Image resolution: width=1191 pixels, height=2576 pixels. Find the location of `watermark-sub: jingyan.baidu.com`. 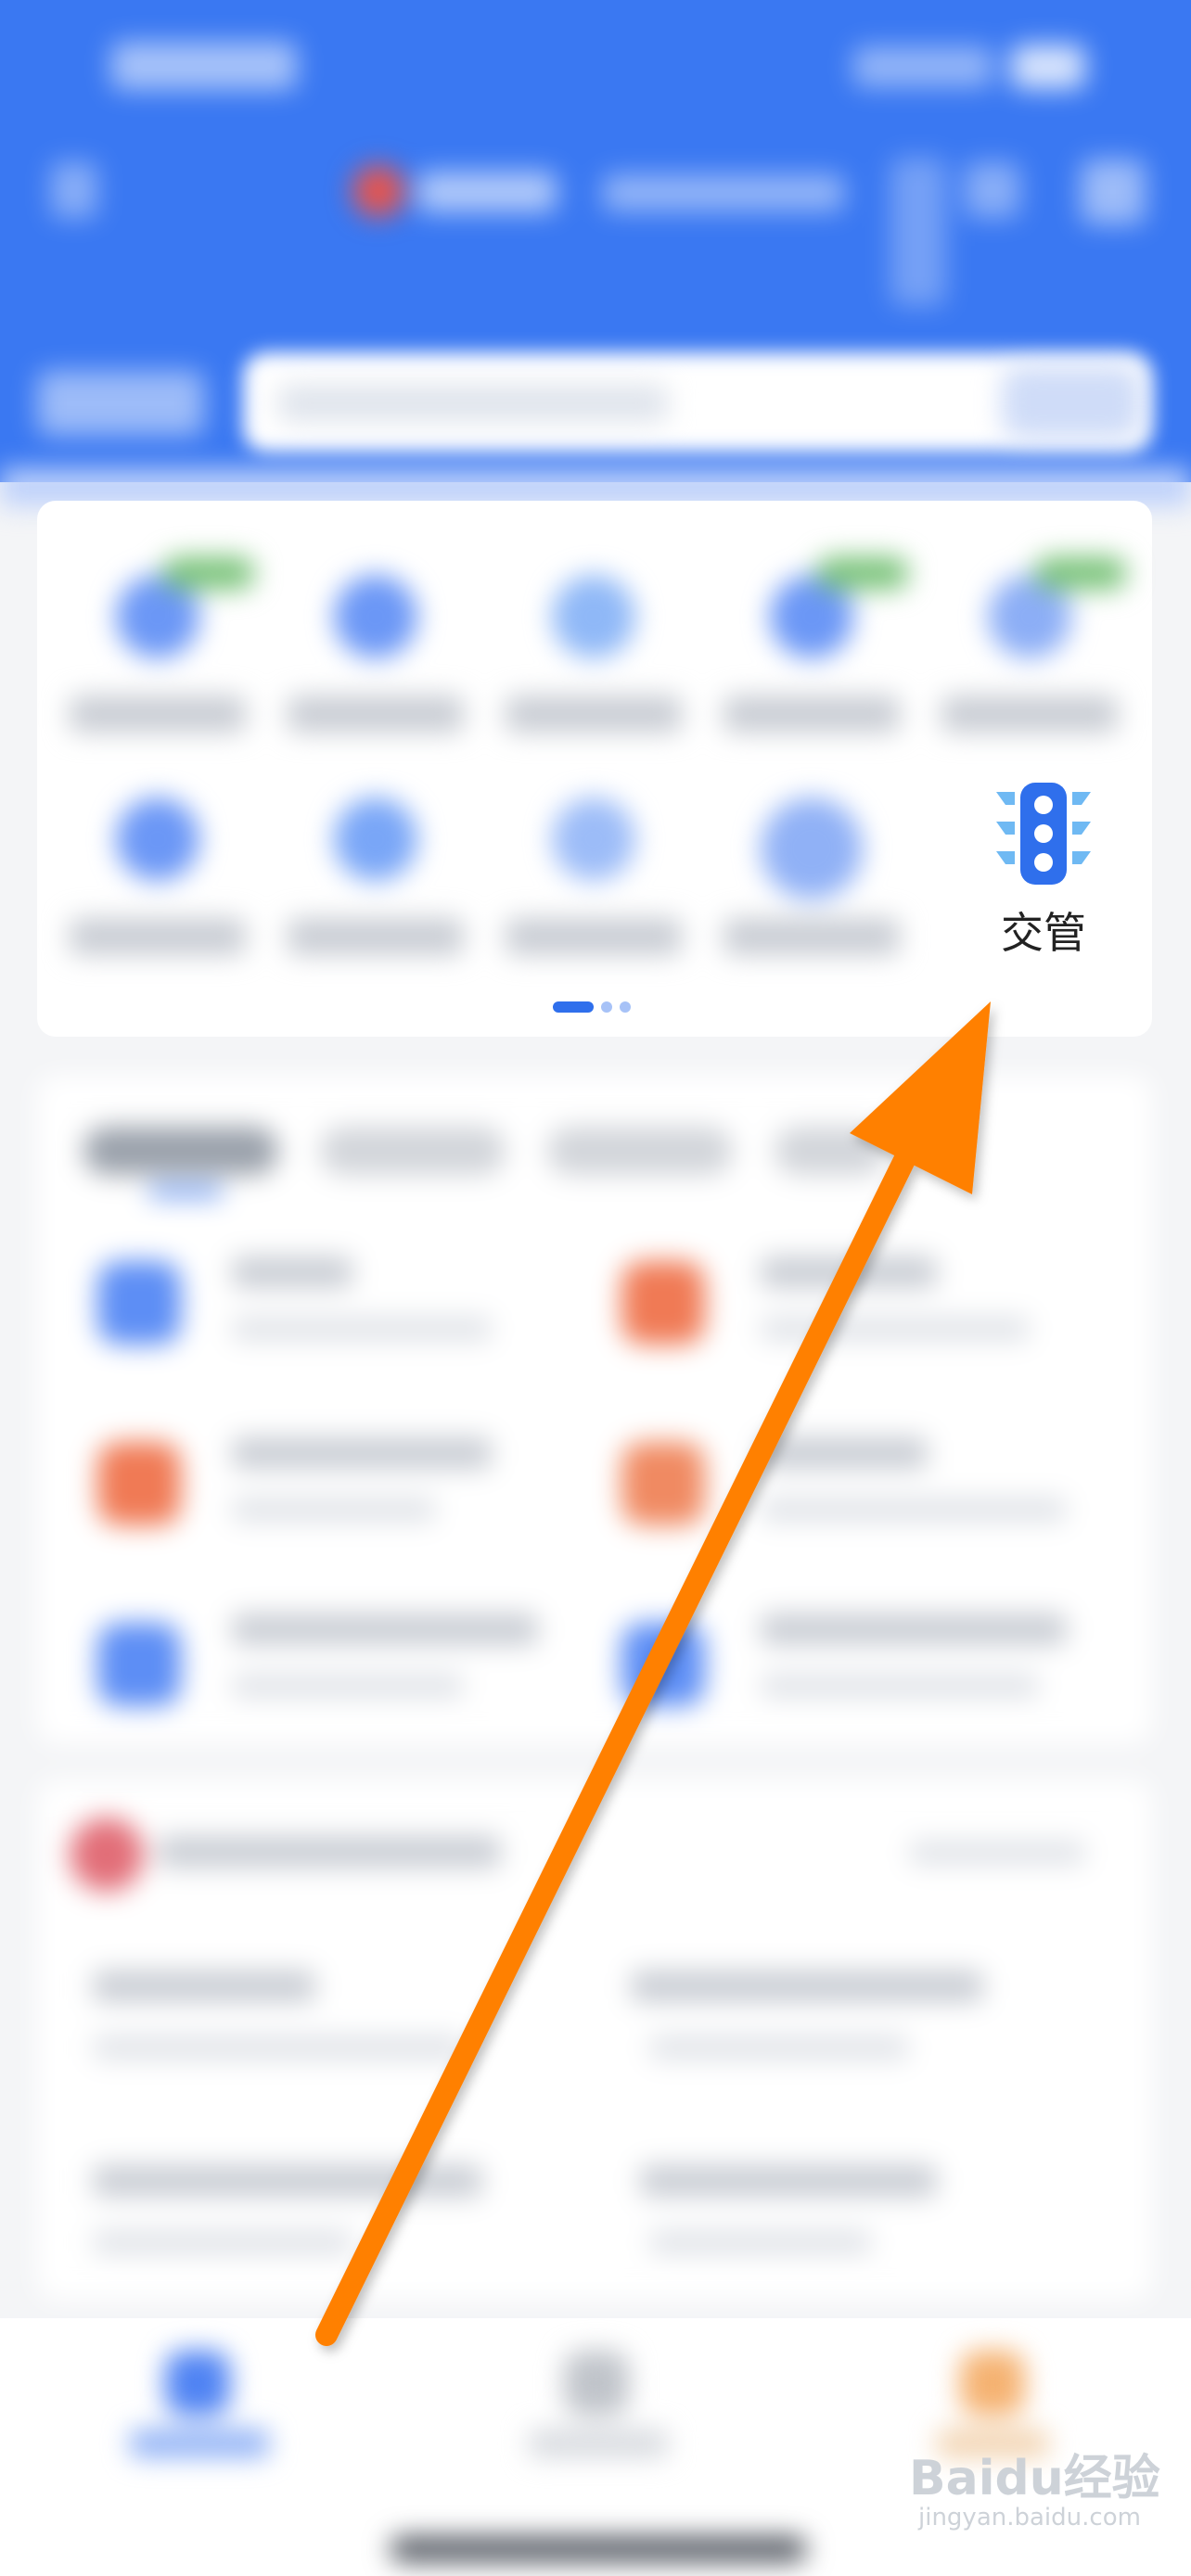

watermark-sub: jingyan.baidu.com is located at coordinates (1029, 2517).